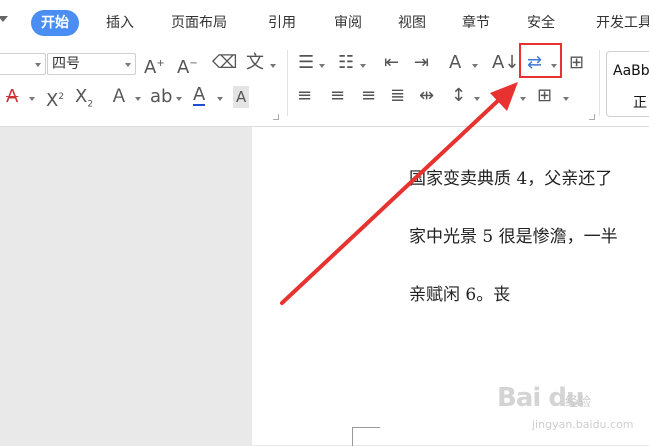 The height and width of the screenshot is (446, 649). I want to click on table-layout-icon: ⊞, so click(576, 63).